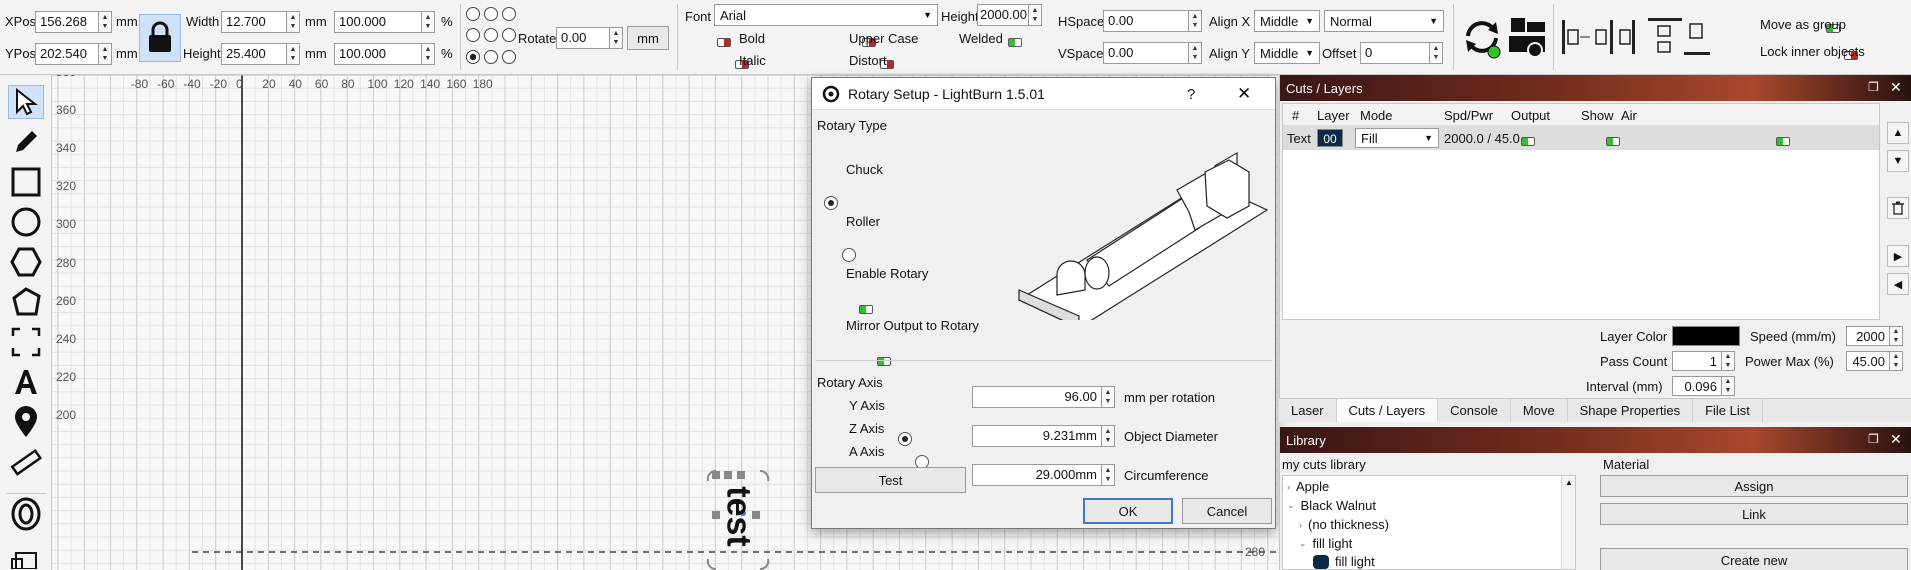 Image resolution: width=1911 pixels, height=570 pixels. Describe the element at coordinates (1898, 133) in the screenshot. I see `move-layer-up-button: ▲` at that location.